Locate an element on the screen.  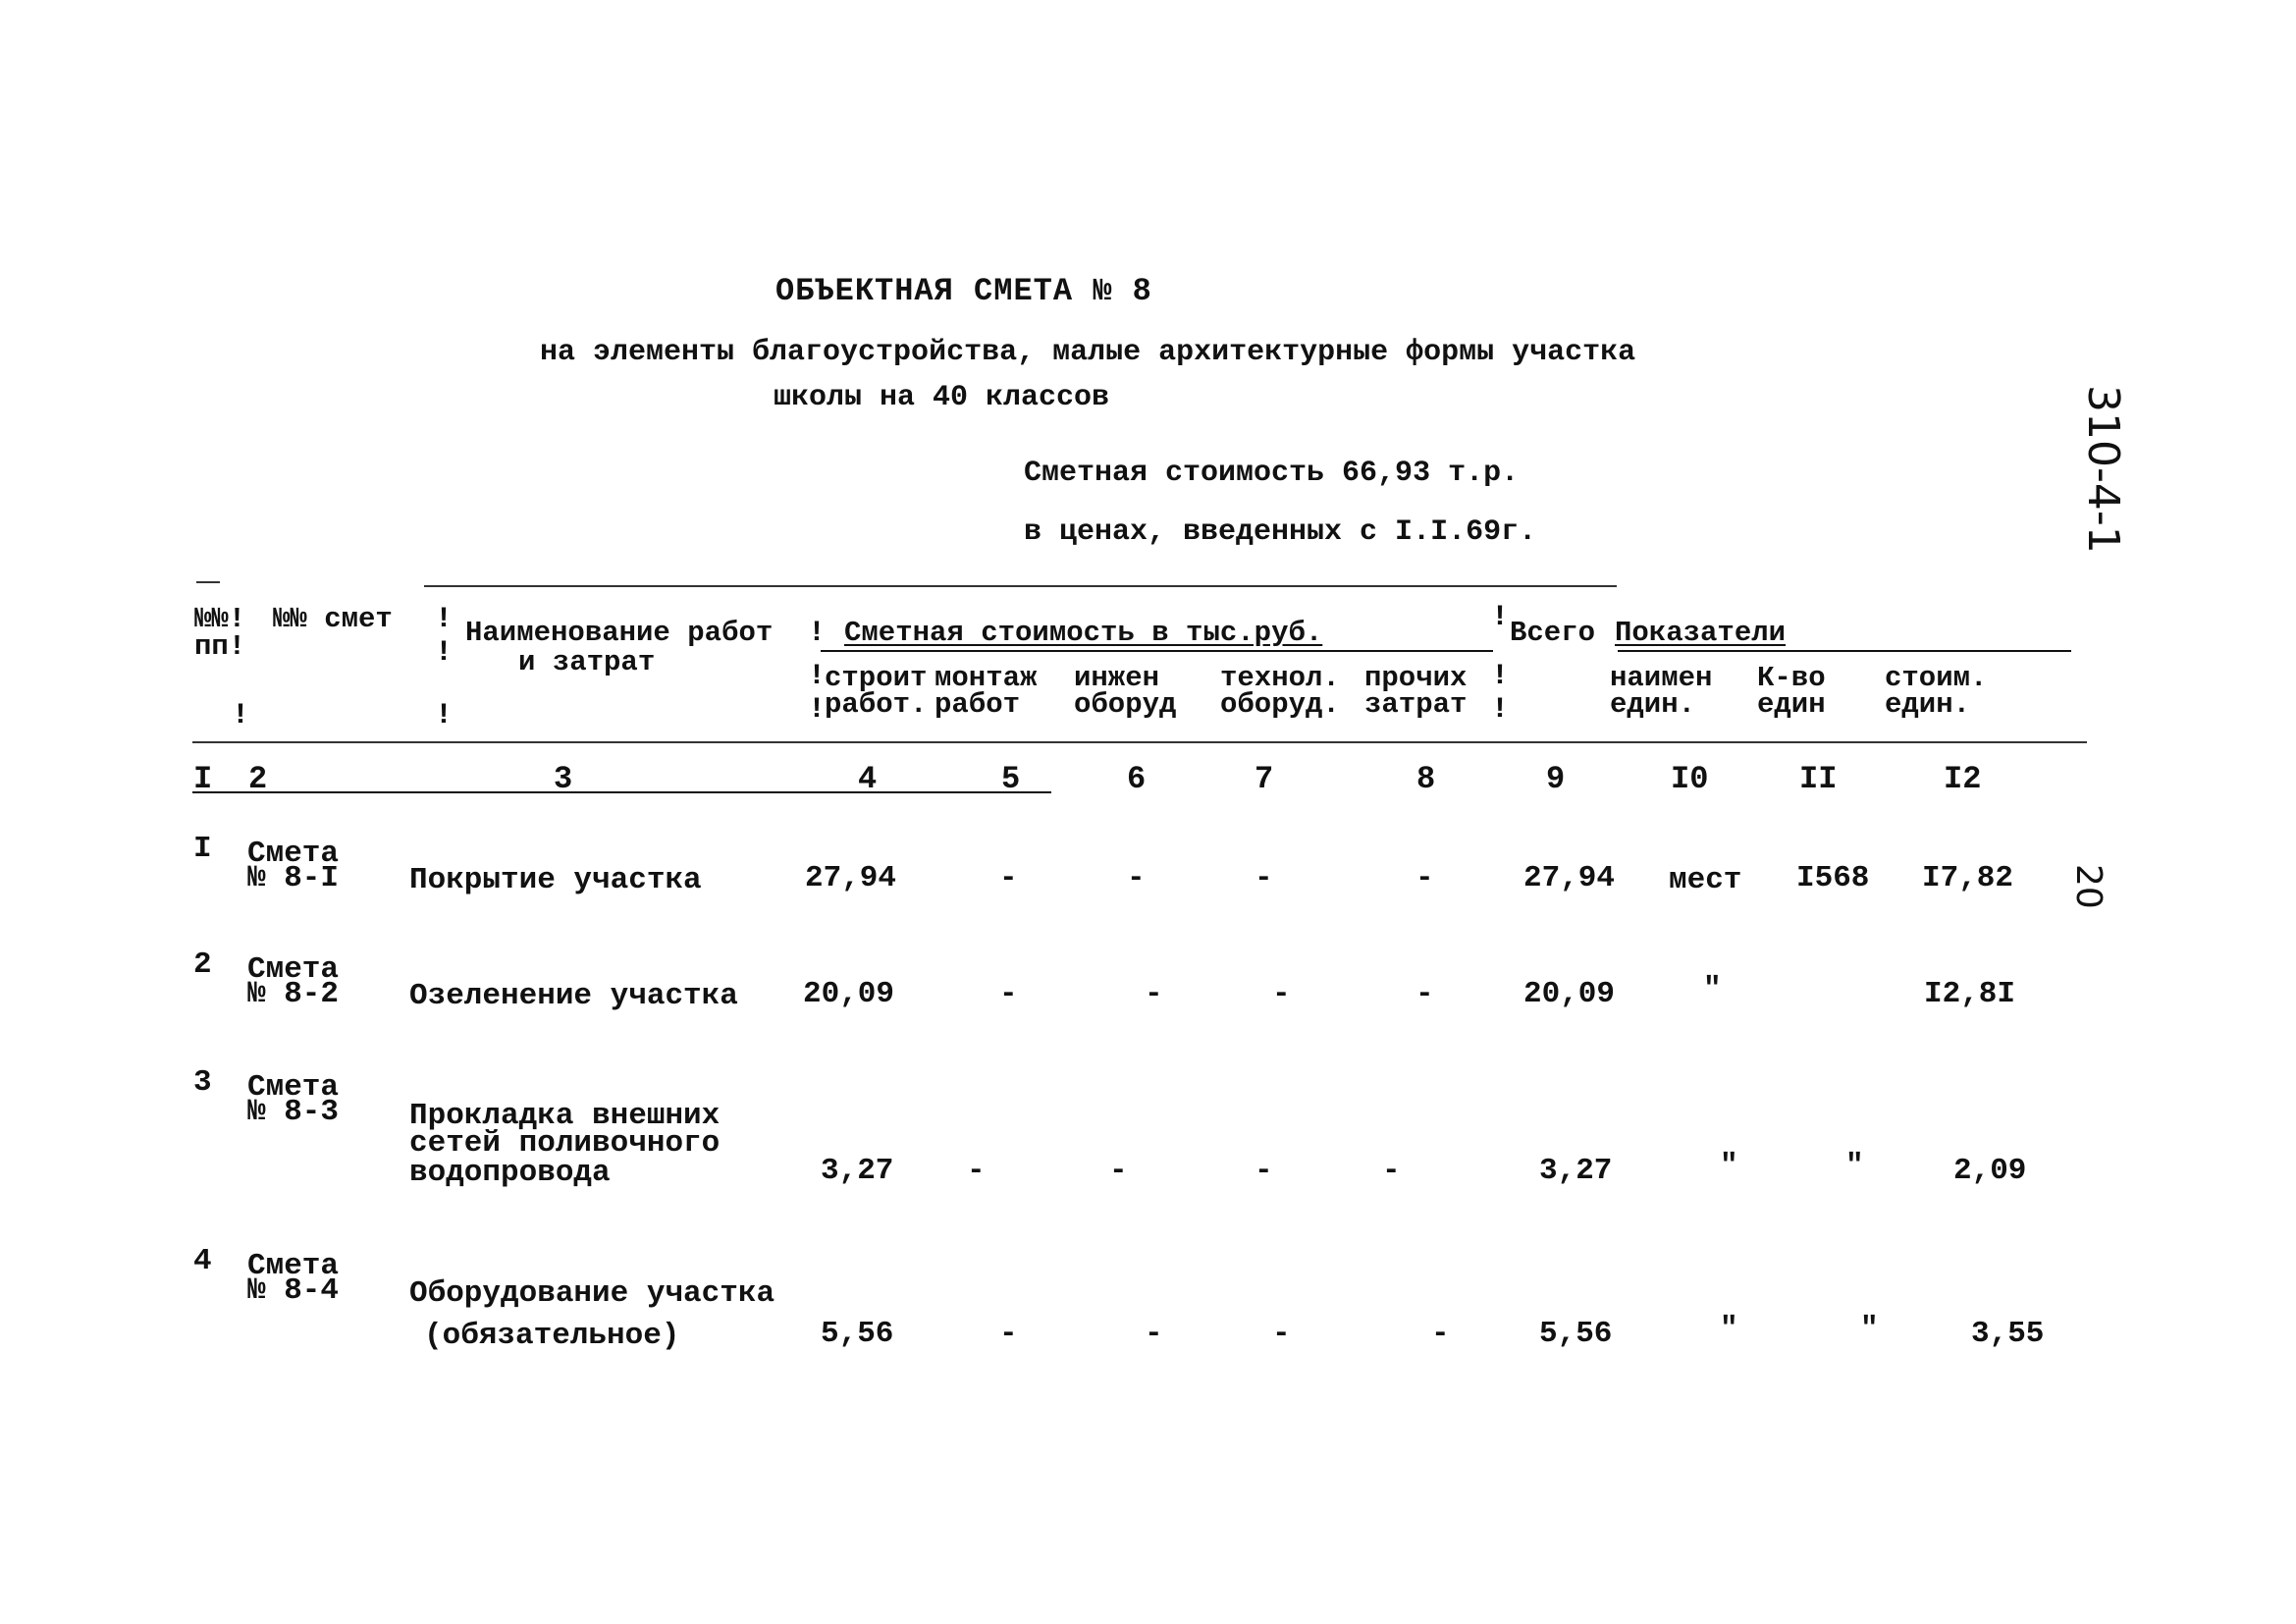
header-total: Всего is located at coordinates (1553, 633).